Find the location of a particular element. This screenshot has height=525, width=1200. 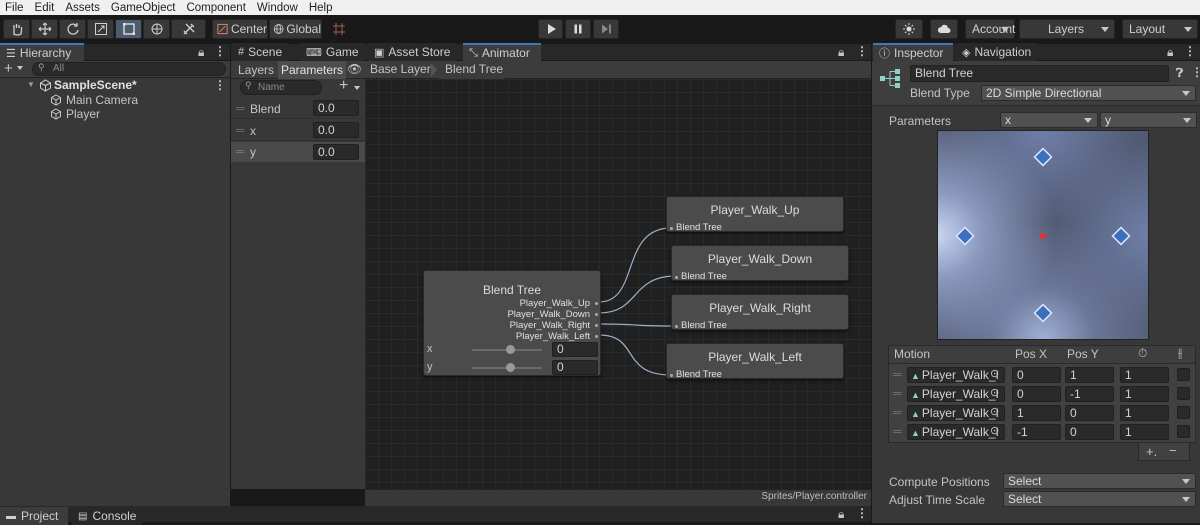

menu-gameobject: GameObject is located at coordinates (144, 8).